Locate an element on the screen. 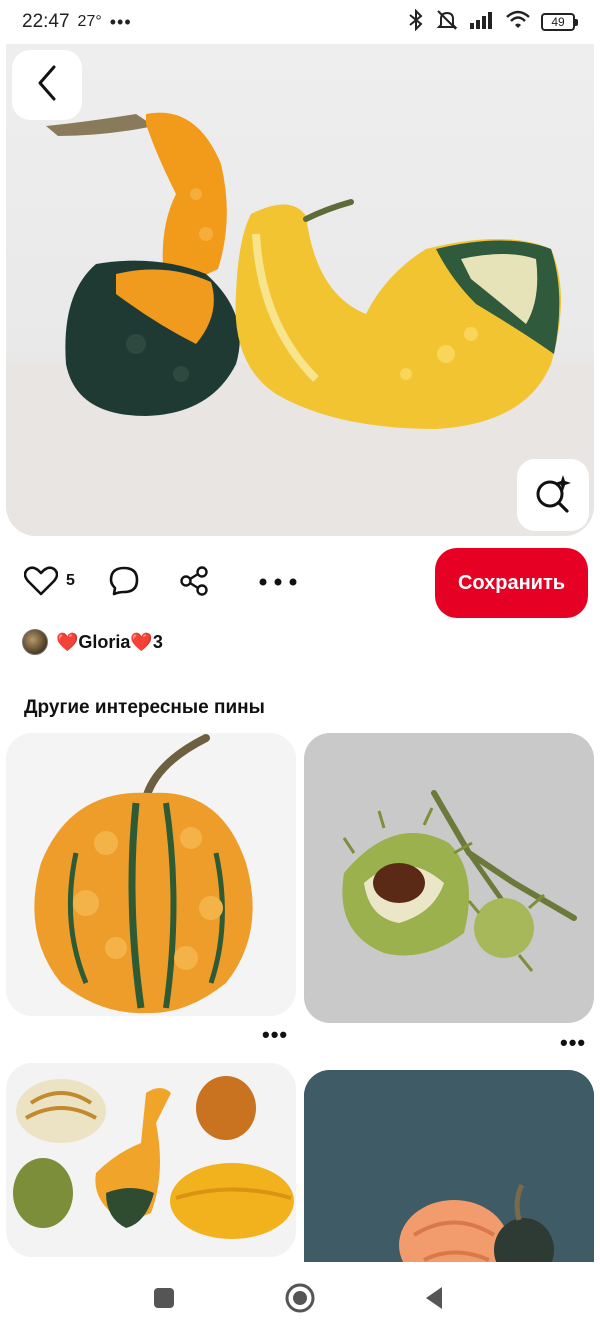 The height and width of the screenshot is (1333, 600). like-button is located at coordinates (41, 583).